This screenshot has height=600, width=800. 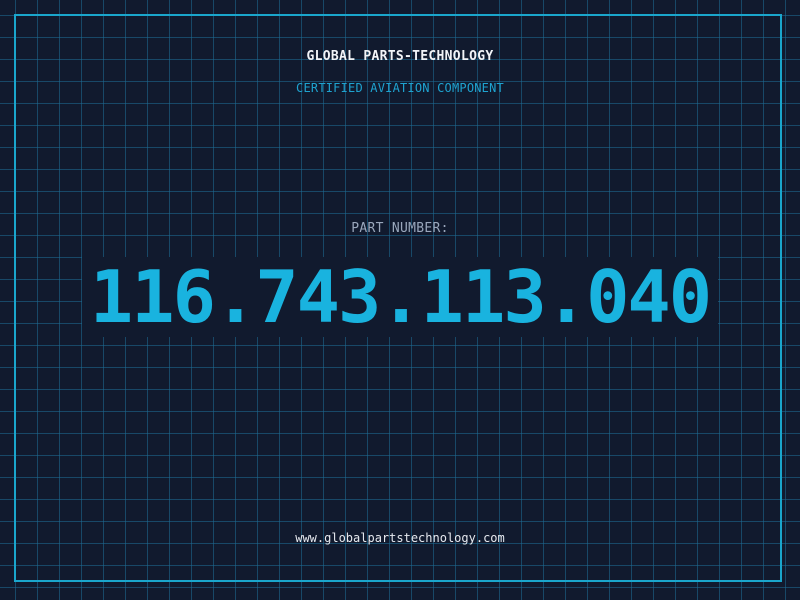 I want to click on website-url: www.globalpartstechnology.com, so click(x=400, y=538).